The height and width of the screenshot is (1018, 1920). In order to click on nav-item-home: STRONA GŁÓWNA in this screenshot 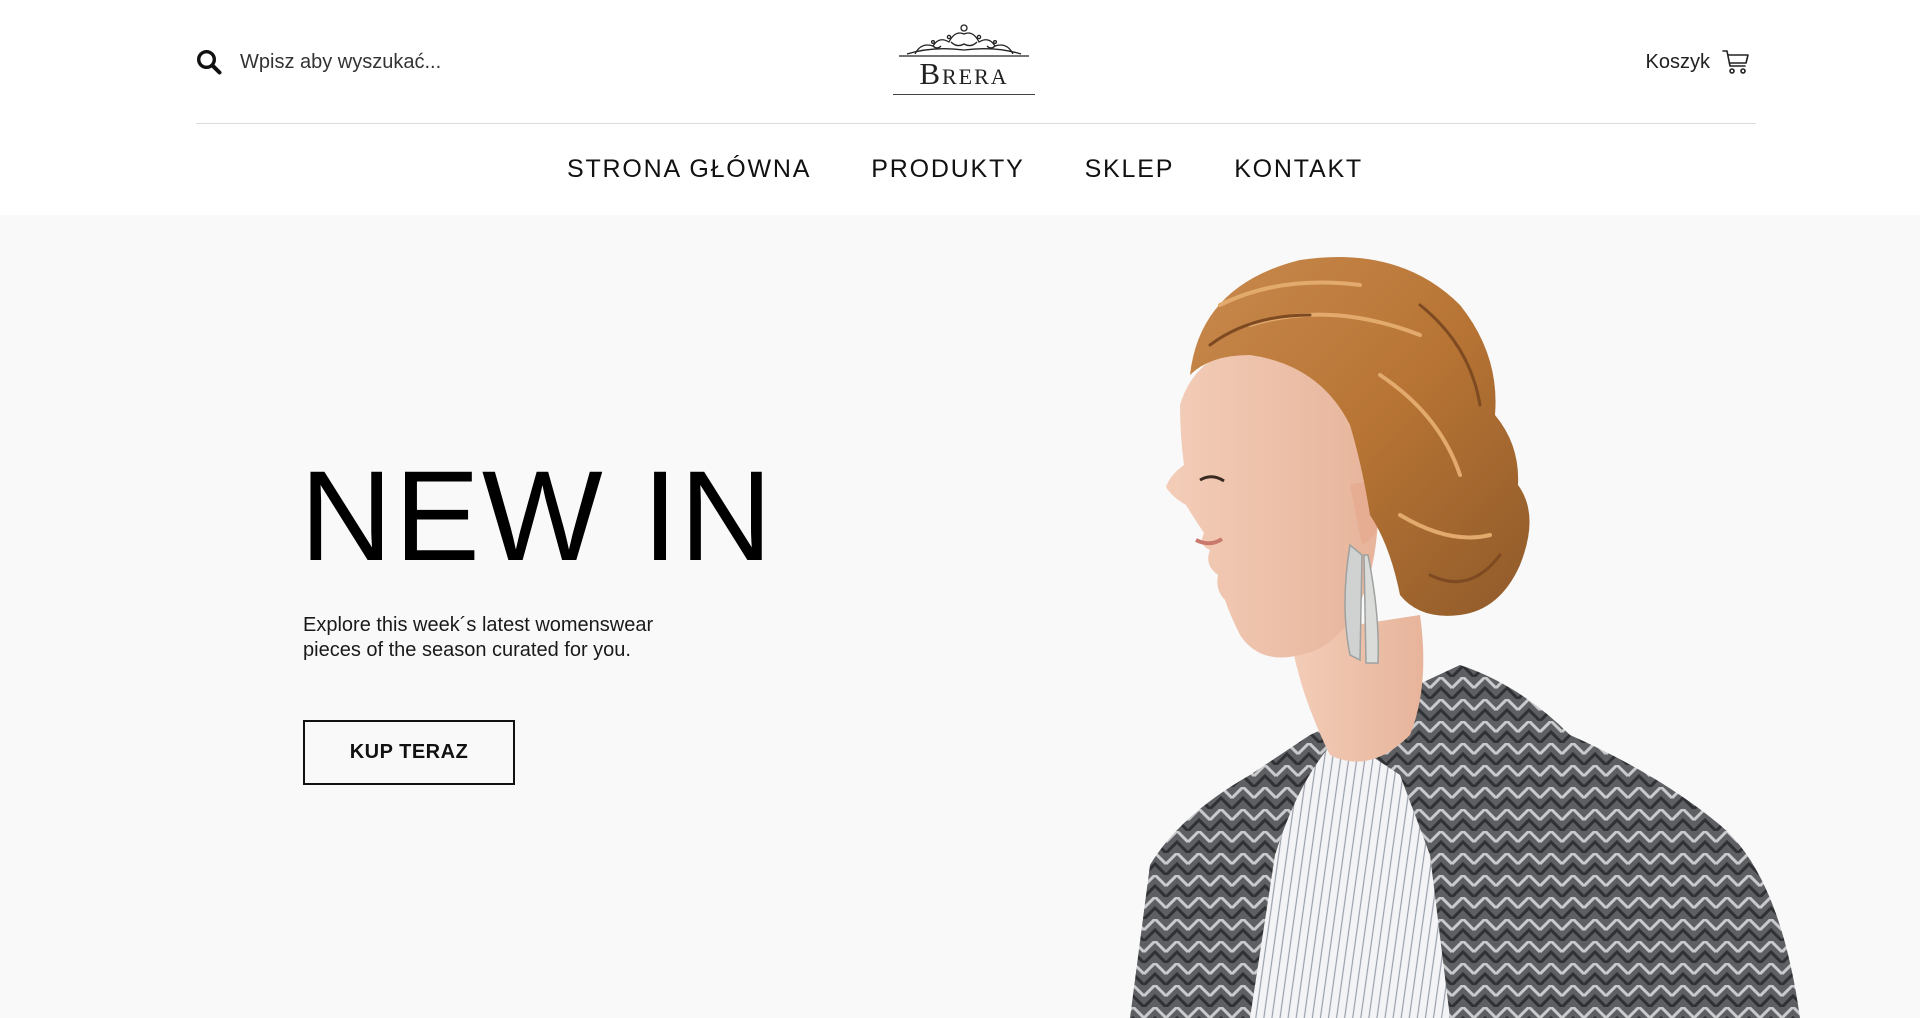, I will do `click(689, 169)`.